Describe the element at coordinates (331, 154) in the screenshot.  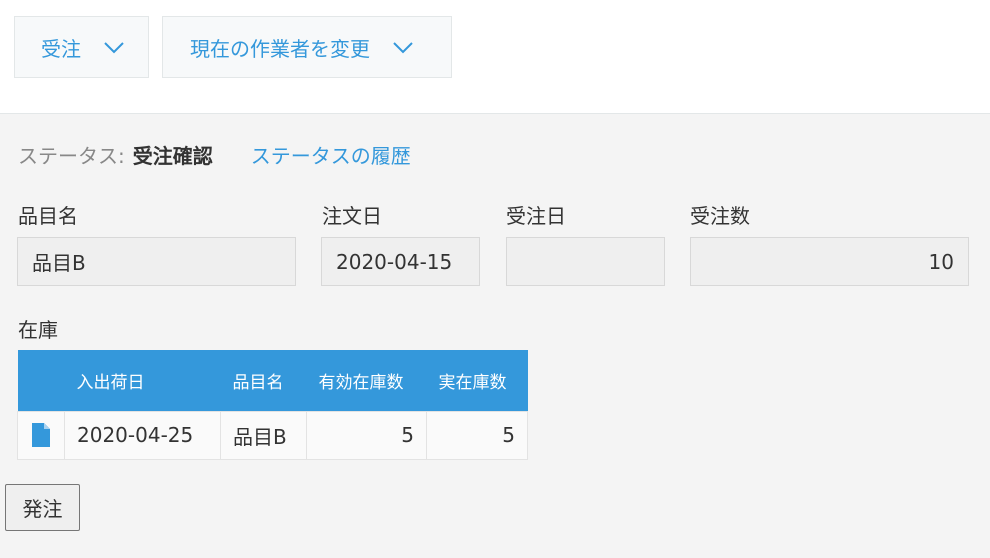
I see `status-history-link: ステータスの履歴` at that location.